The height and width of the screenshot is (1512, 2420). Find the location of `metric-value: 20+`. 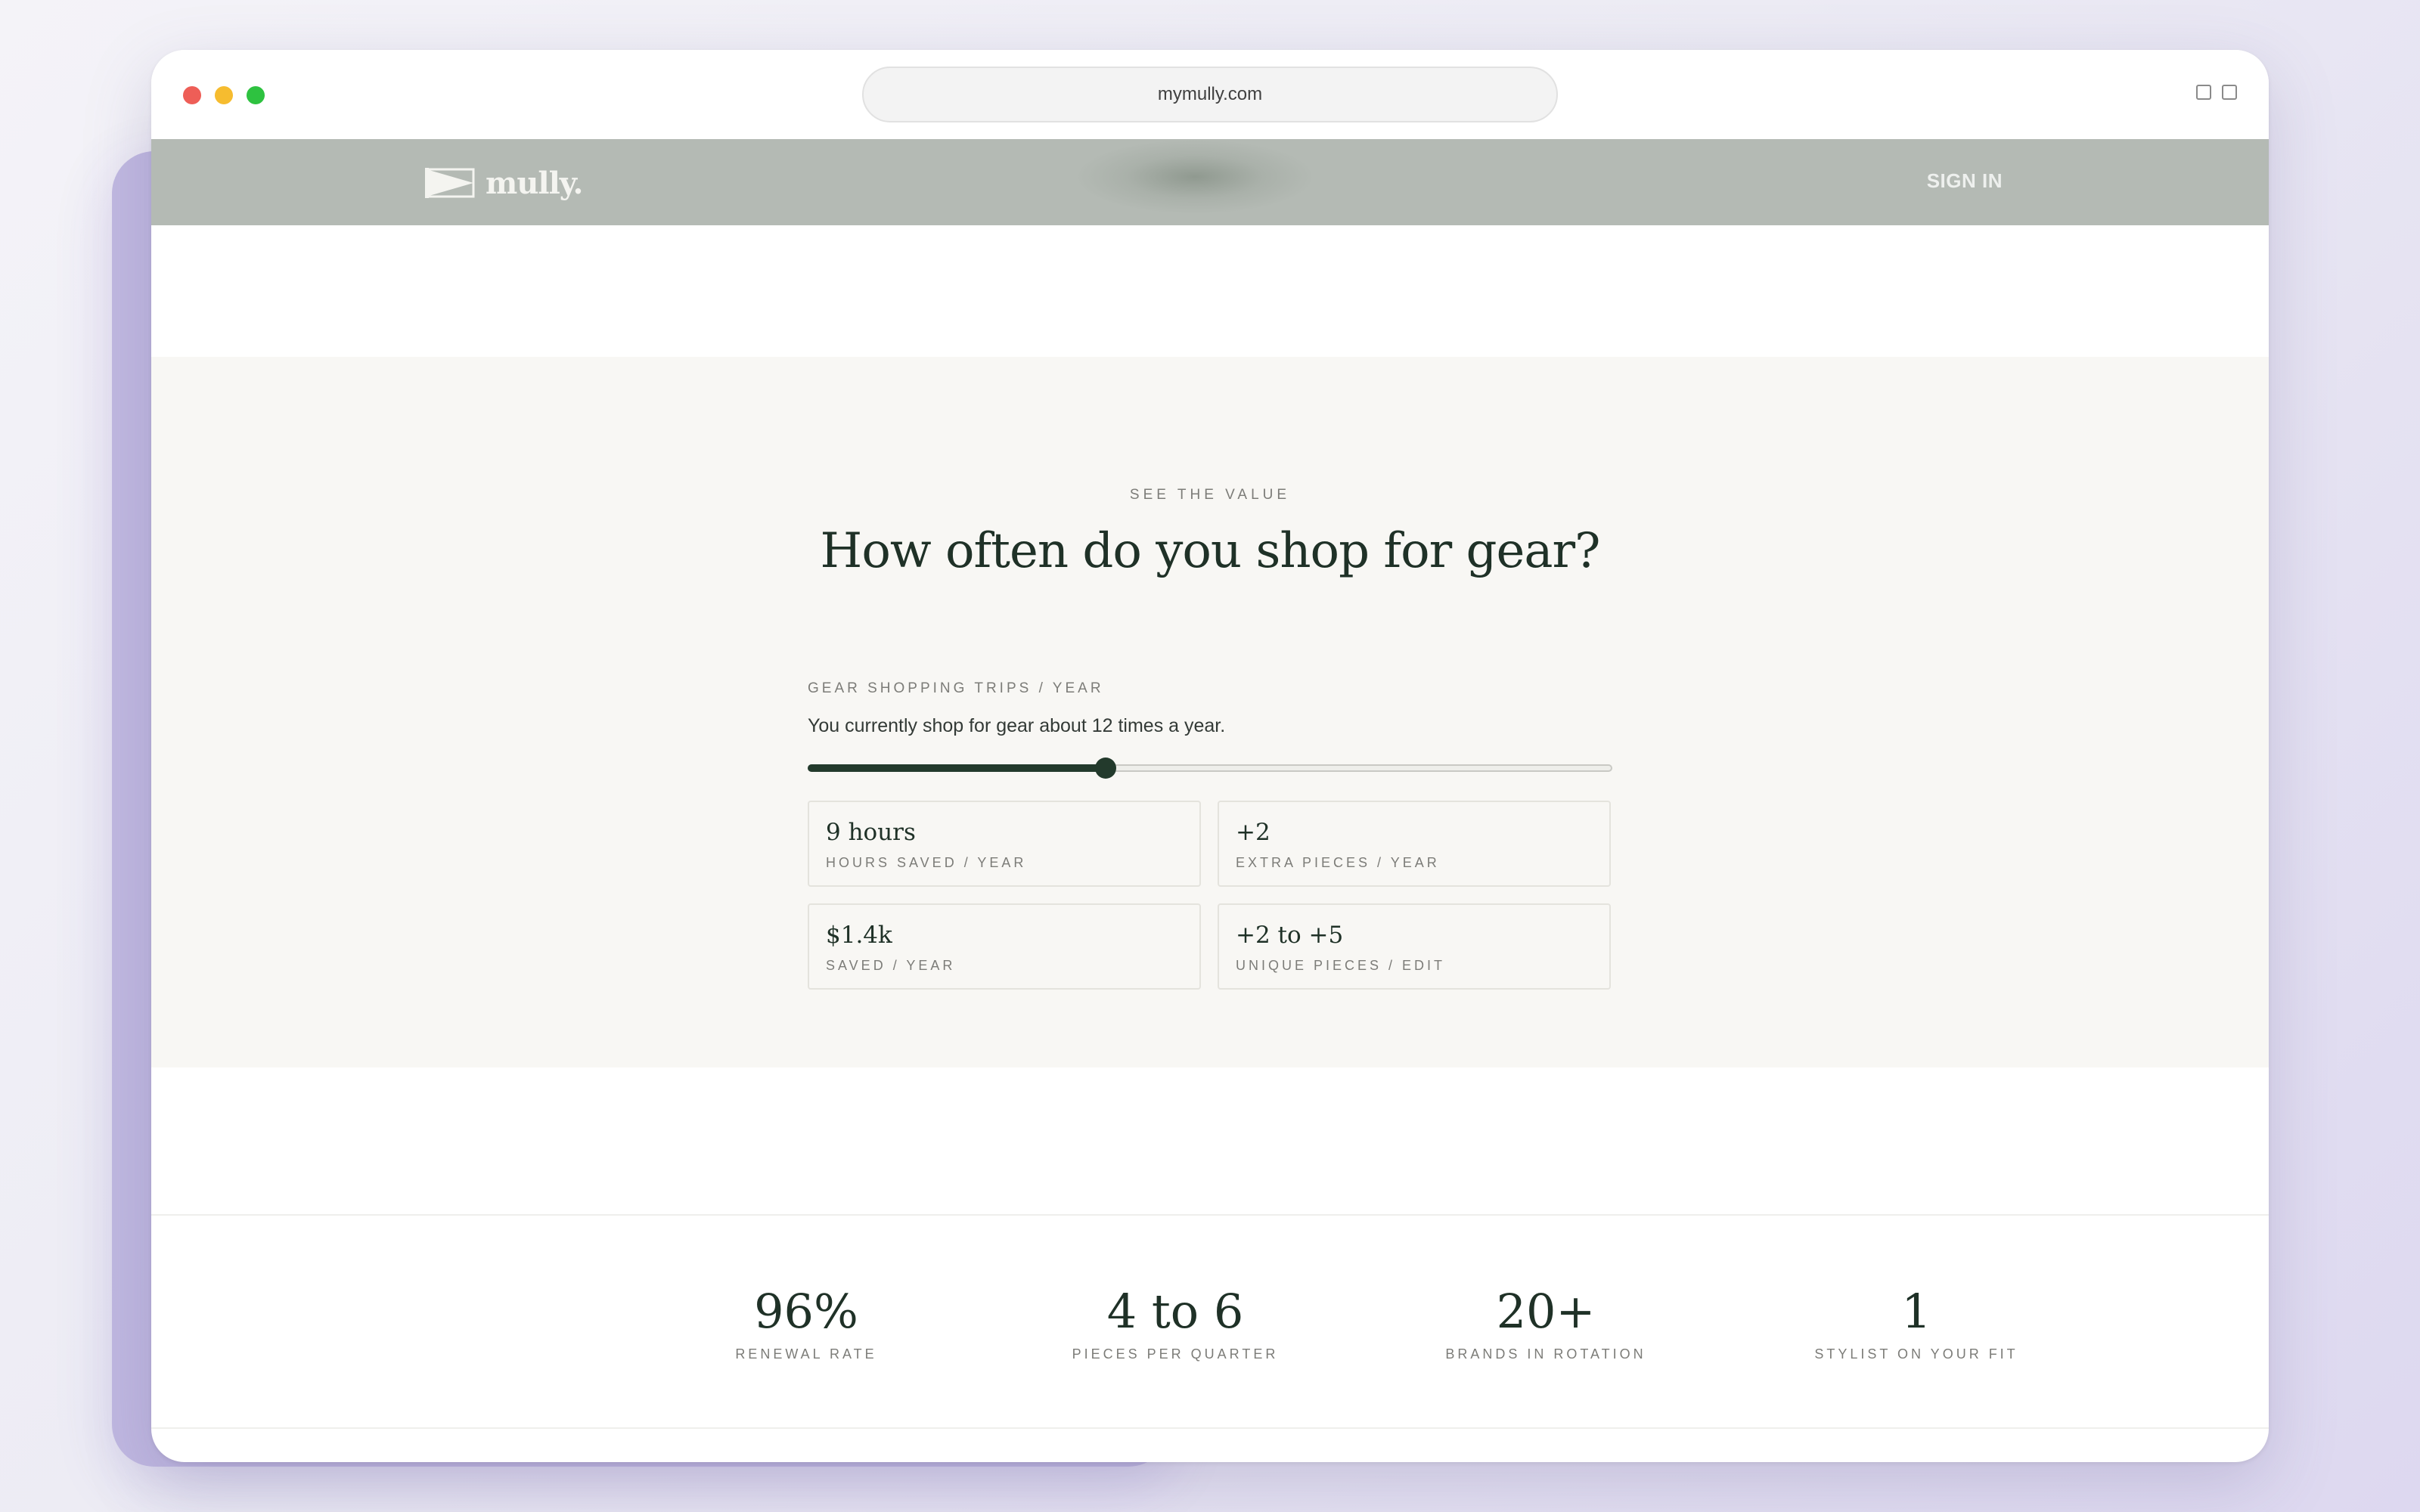

metric-value: 20+ is located at coordinates (1546, 1311).